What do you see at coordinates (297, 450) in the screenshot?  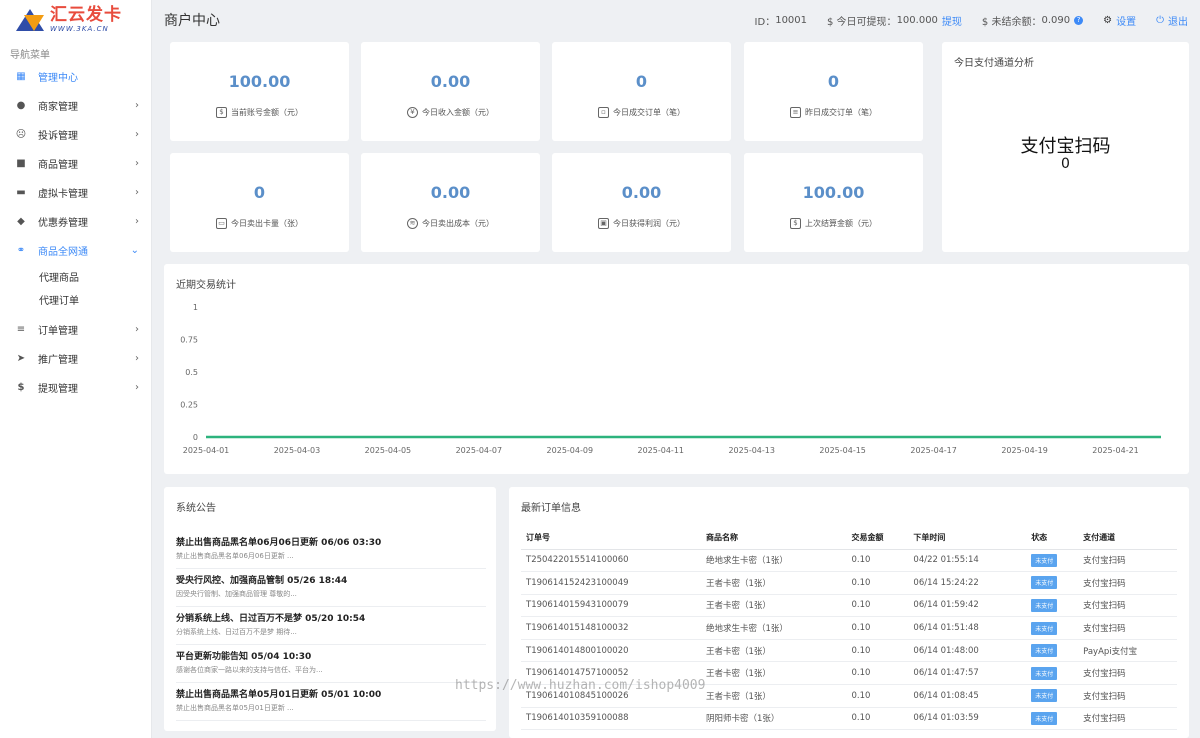 I see `x-tick-label: 2025-04-03` at bounding box center [297, 450].